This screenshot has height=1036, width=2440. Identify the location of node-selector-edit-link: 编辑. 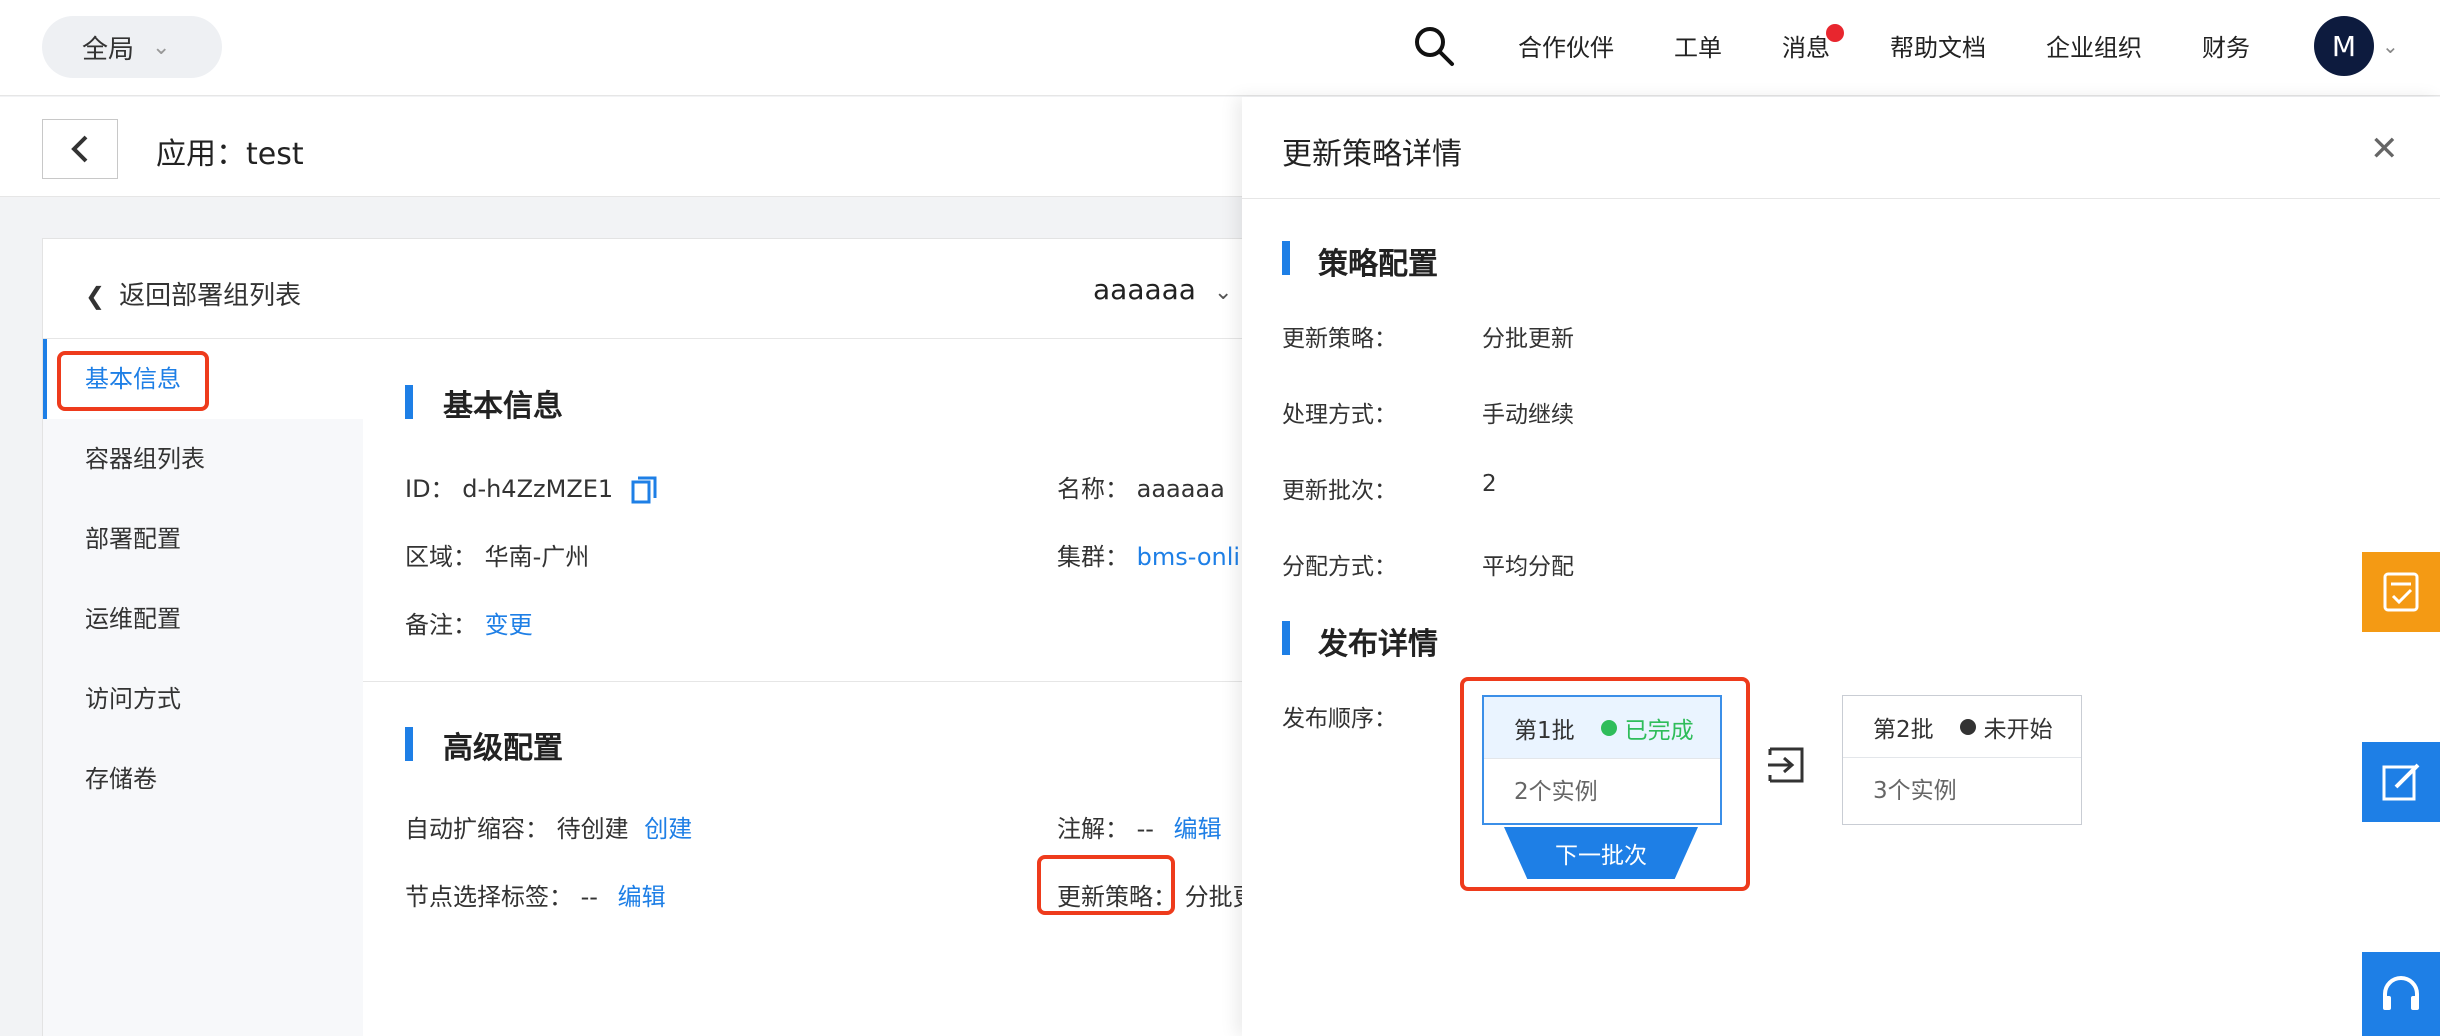
(642, 897).